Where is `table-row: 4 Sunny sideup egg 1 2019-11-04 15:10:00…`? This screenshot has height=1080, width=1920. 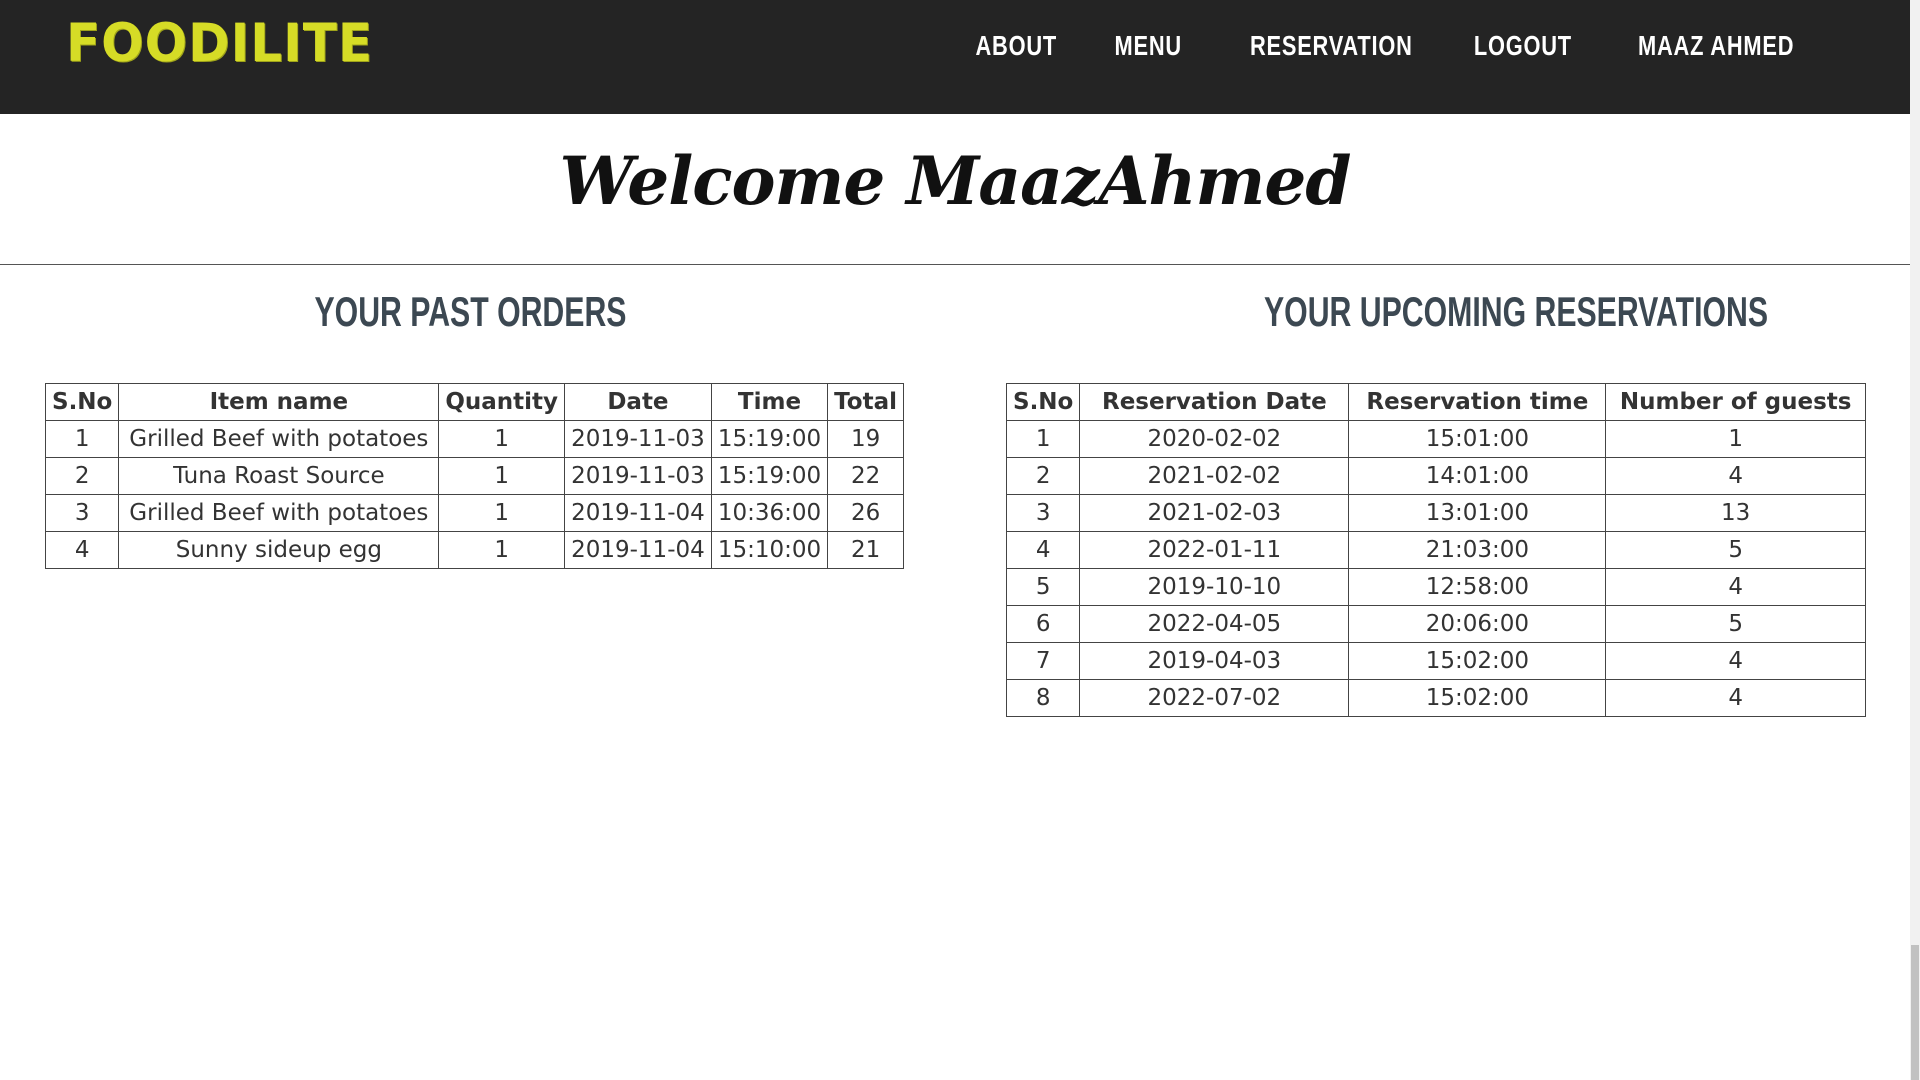 table-row: 4 Sunny sideup egg 1 2019-11-04 15:10:00… is located at coordinates (474, 550).